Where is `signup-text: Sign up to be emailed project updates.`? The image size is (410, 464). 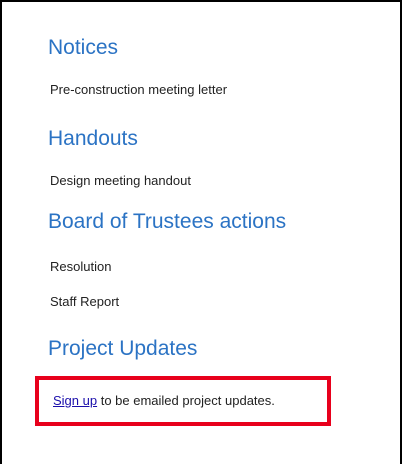
signup-text: Sign up to be emailed project updates. is located at coordinates (164, 401).